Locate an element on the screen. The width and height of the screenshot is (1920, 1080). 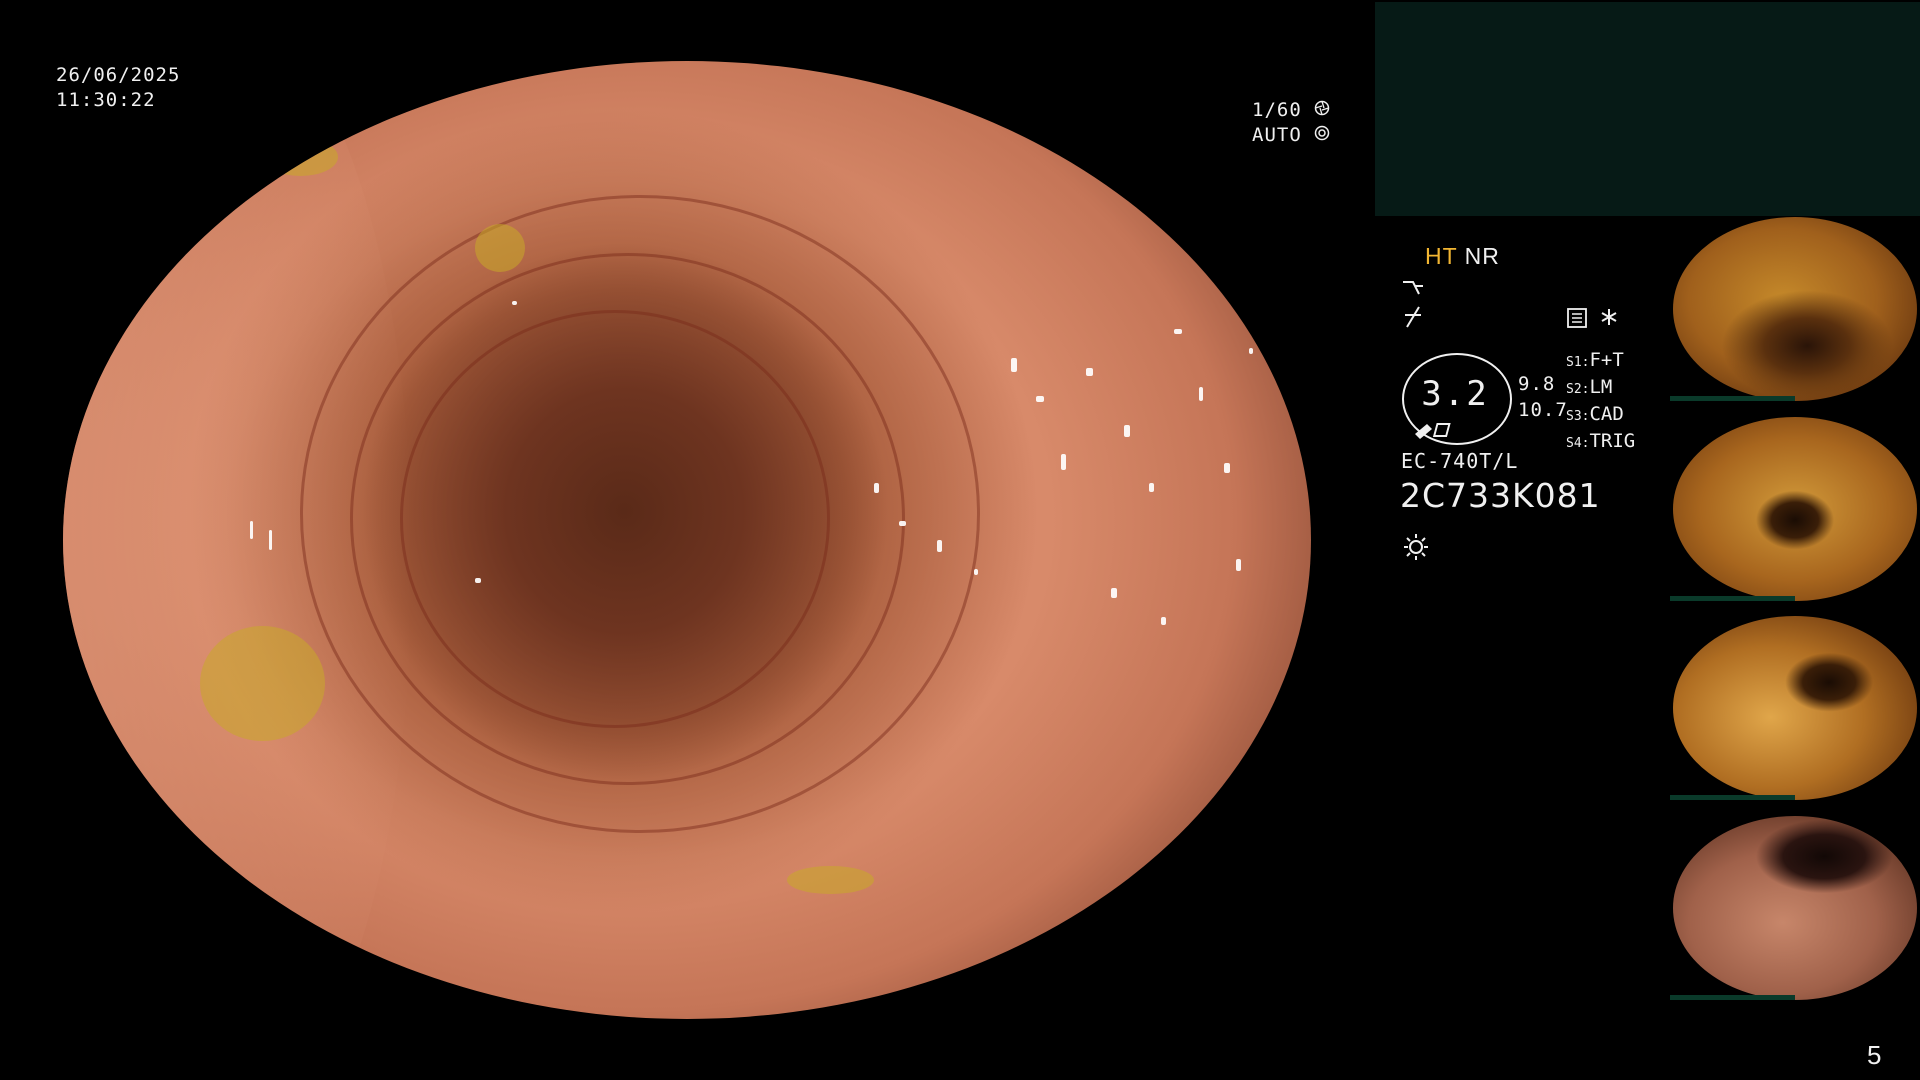
shutter-label: 1/60 is located at coordinates (1277, 110).